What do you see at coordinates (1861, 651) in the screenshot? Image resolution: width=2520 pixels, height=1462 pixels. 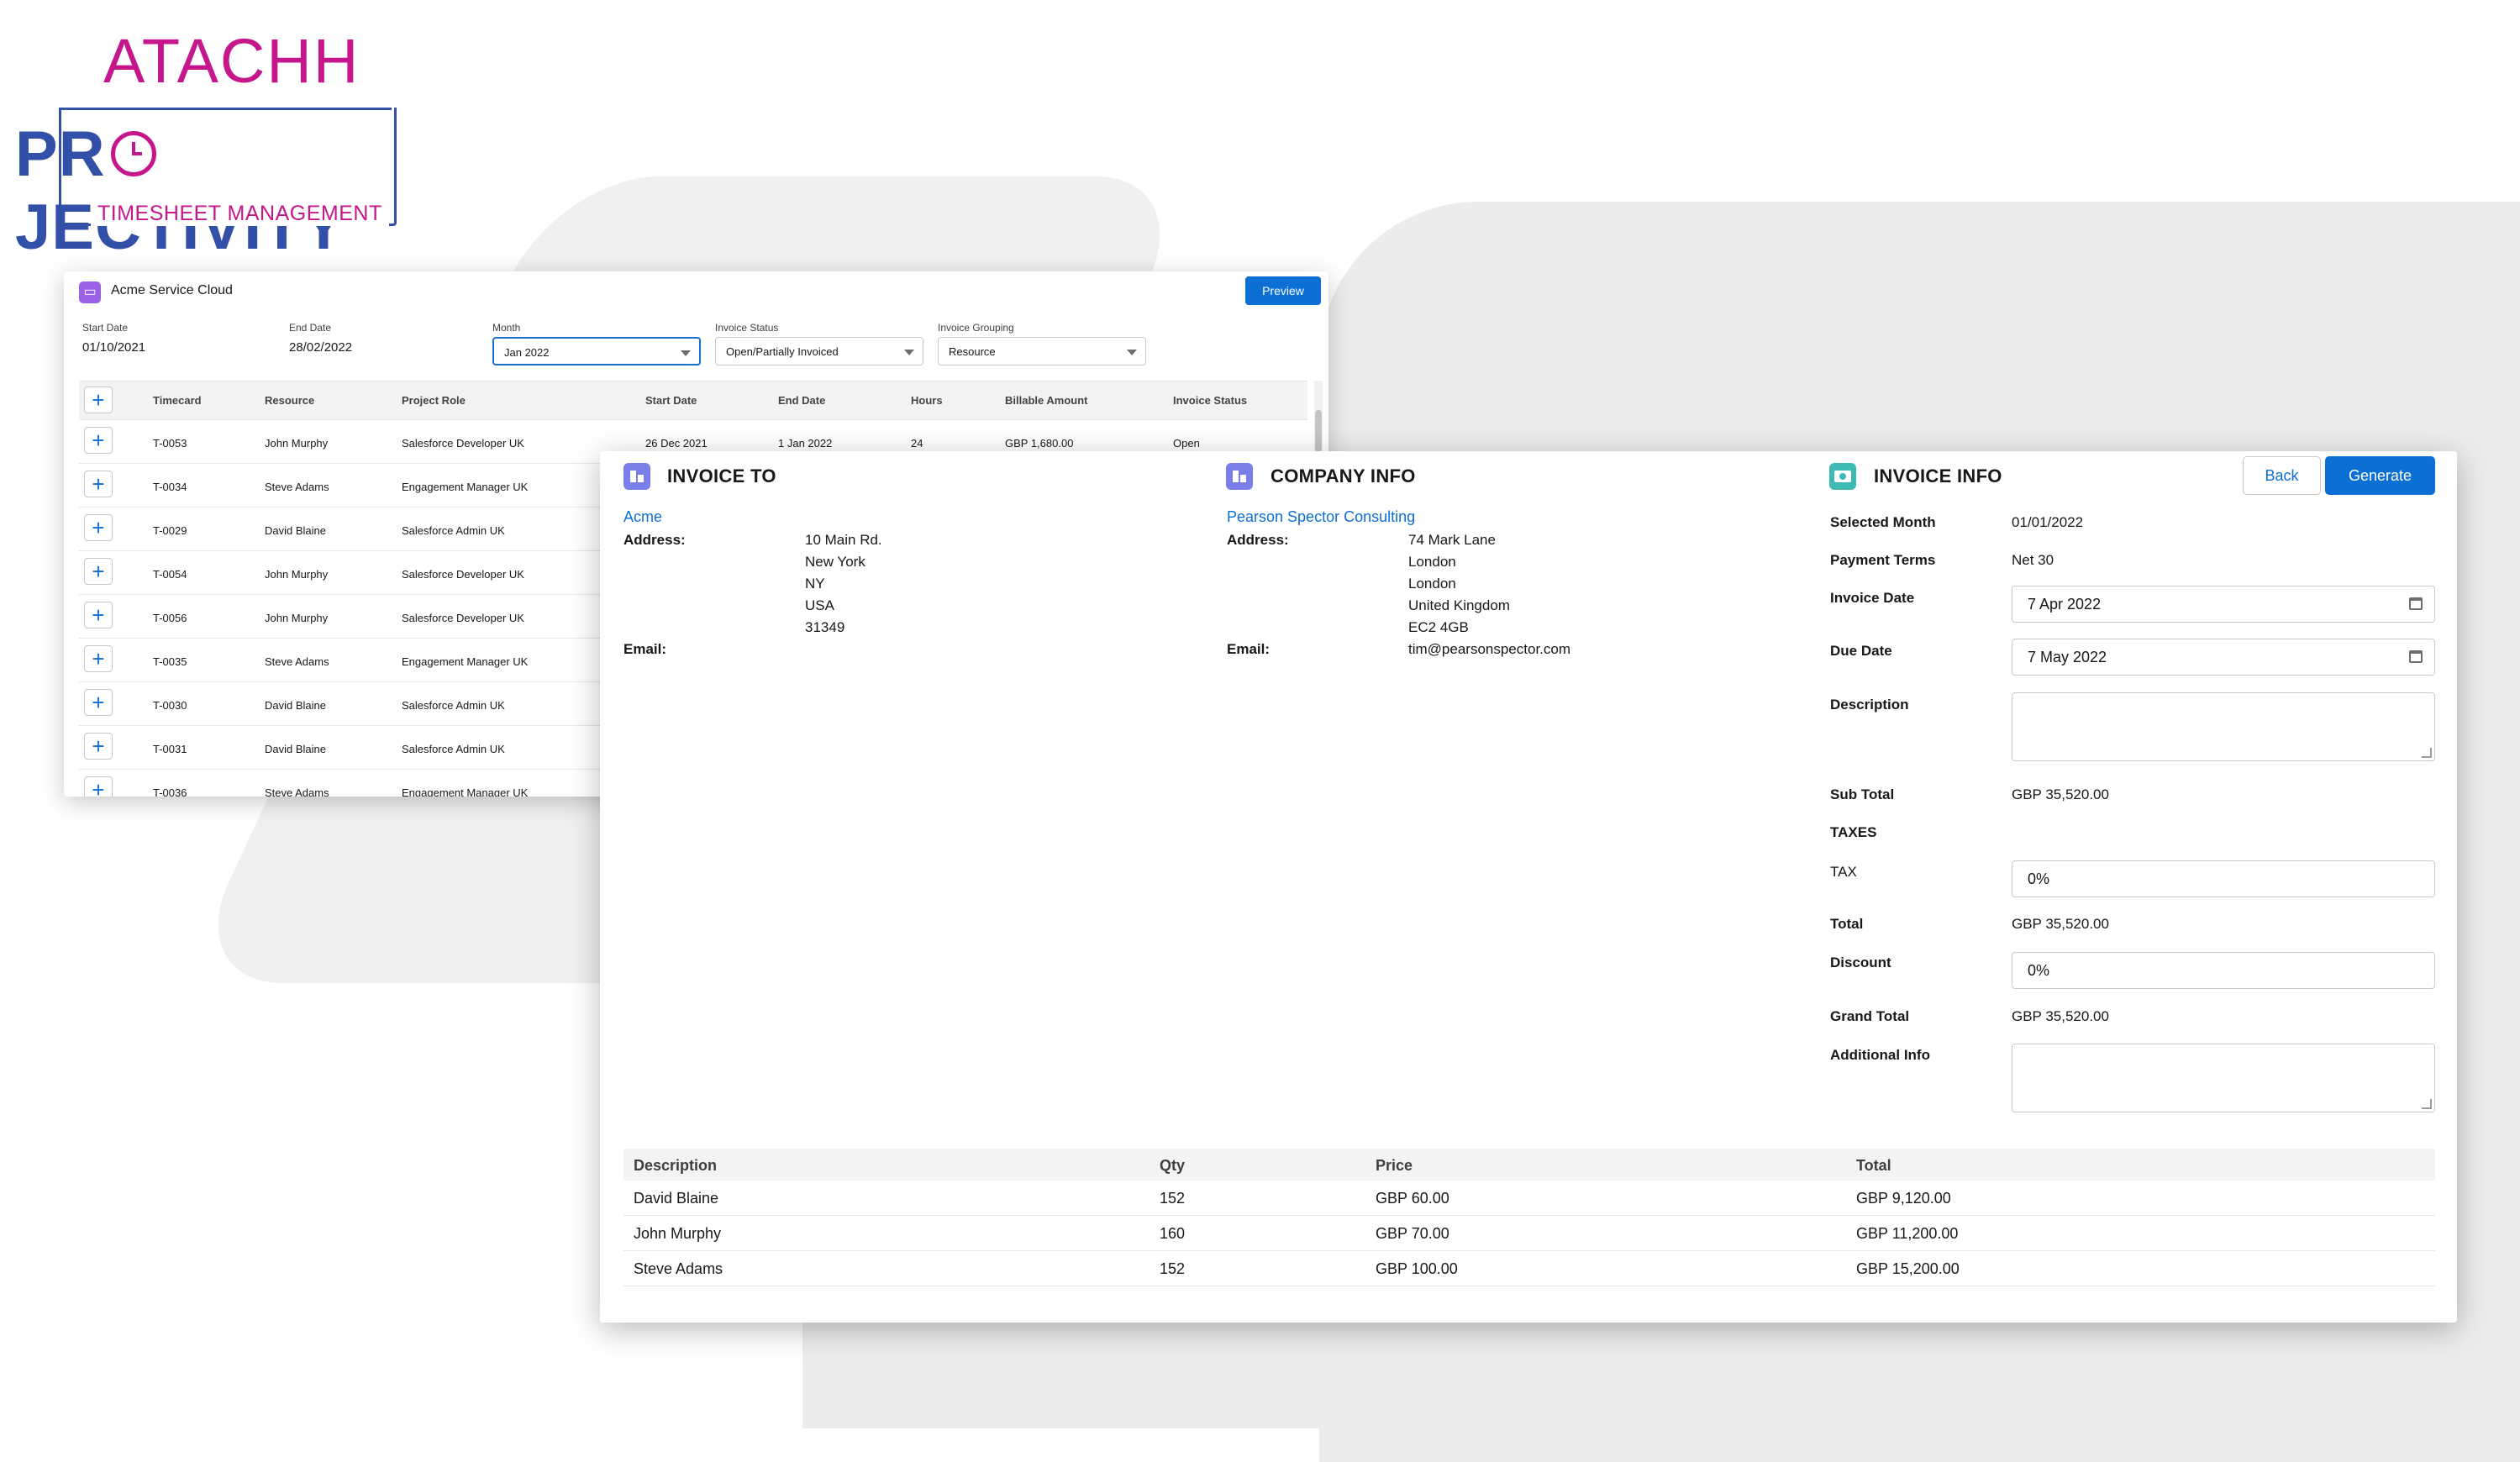 I see `due-date-label: Due Date` at bounding box center [1861, 651].